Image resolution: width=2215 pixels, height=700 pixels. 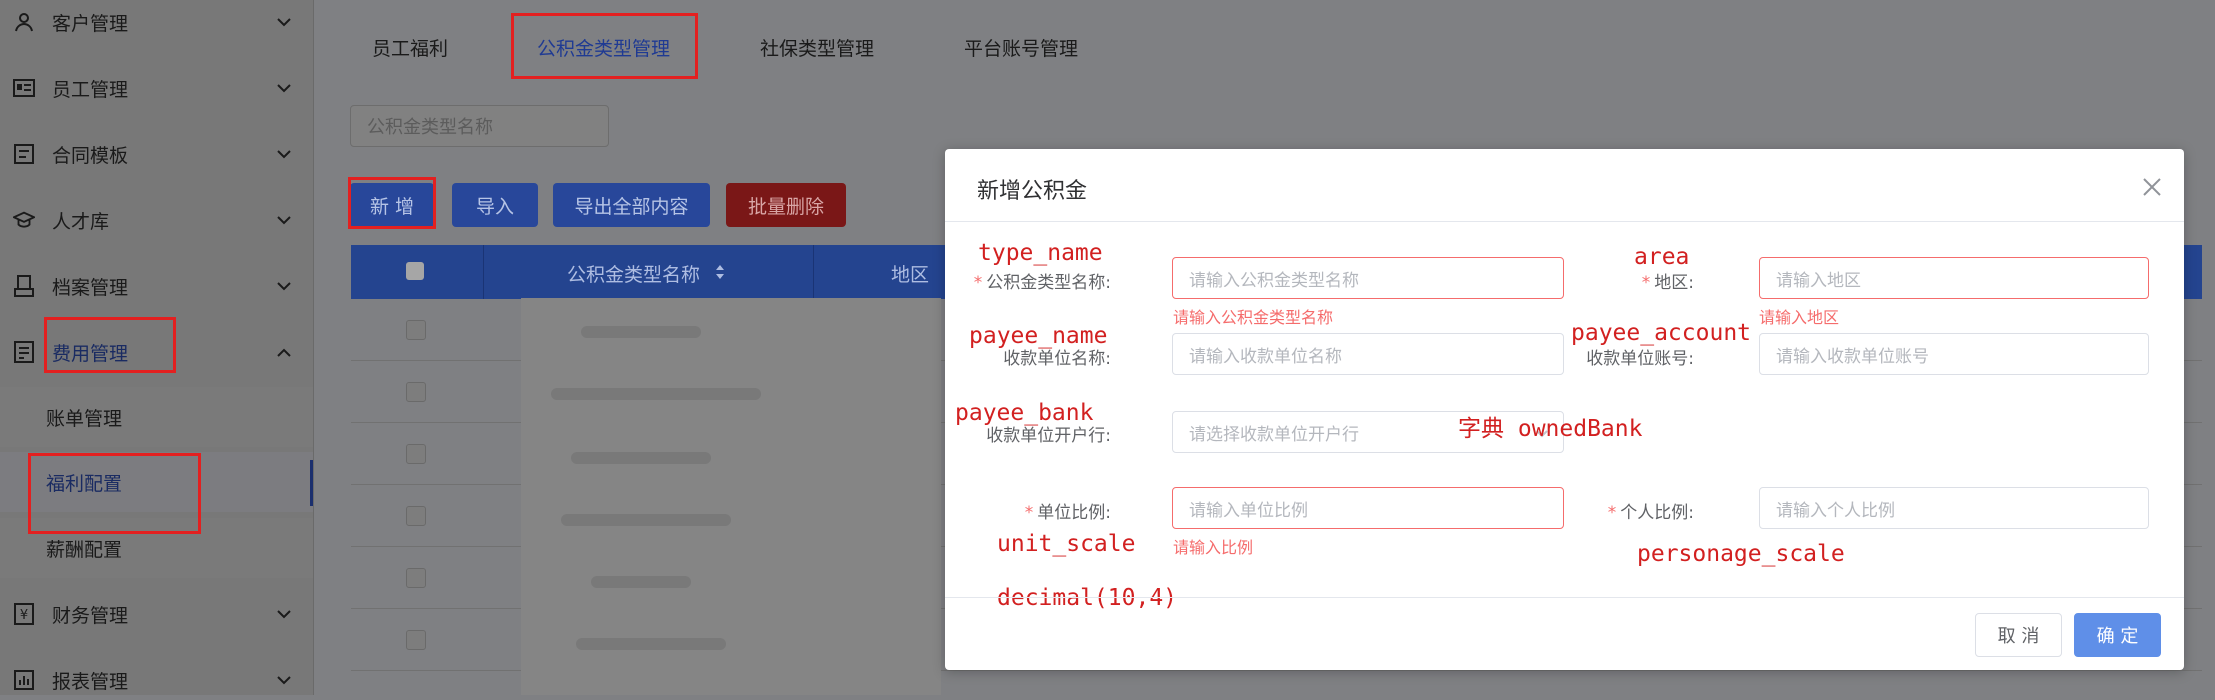 What do you see at coordinates (284, 352) in the screenshot?
I see `chevron-up-icon` at bounding box center [284, 352].